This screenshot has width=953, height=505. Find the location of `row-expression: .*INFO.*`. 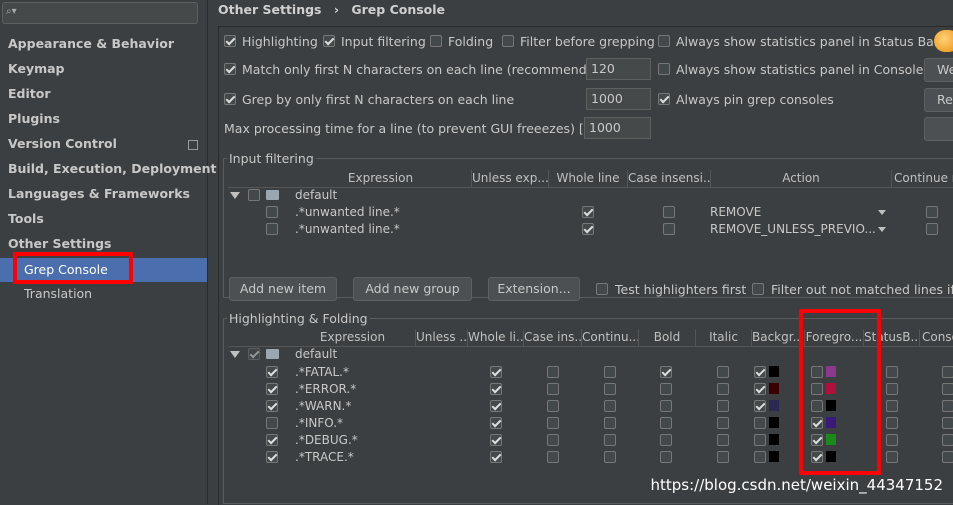

row-expression: .*INFO.* is located at coordinates (319, 423).